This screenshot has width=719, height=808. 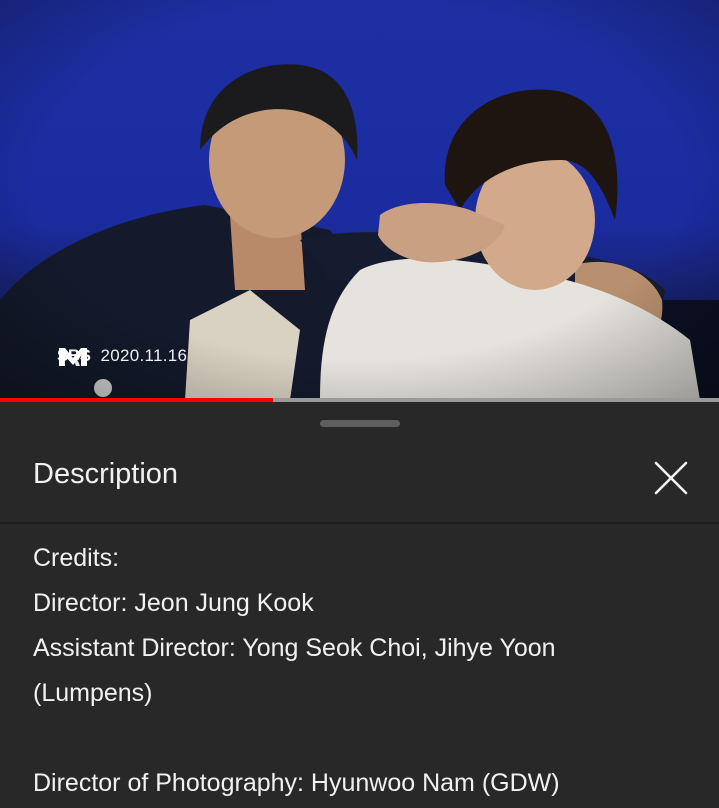 What do you see at coordinates (76, 558) in the screenshot?
I see `description-line: Credits:` at bounding box center [76, 558].